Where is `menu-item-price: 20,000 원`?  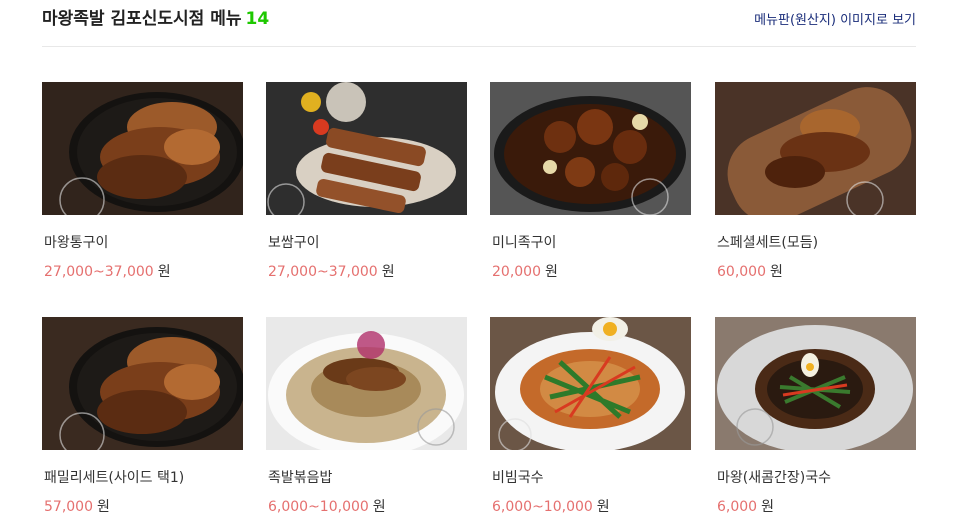
menu-item-price: 20,000 원 is located at coordinates (525, 272).